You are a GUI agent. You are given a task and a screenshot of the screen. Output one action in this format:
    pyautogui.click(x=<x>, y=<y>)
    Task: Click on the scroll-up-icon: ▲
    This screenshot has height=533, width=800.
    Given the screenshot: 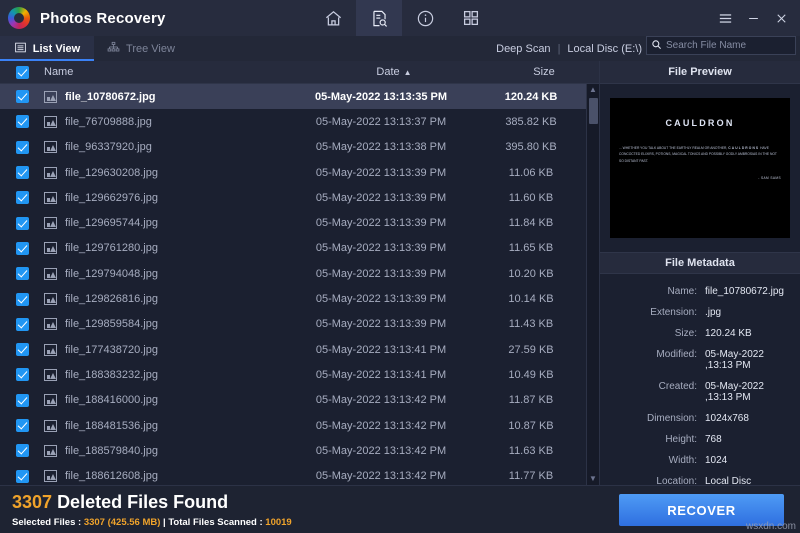 What is the action you would take?
    pyautogui.click(x=593, y=90)
    